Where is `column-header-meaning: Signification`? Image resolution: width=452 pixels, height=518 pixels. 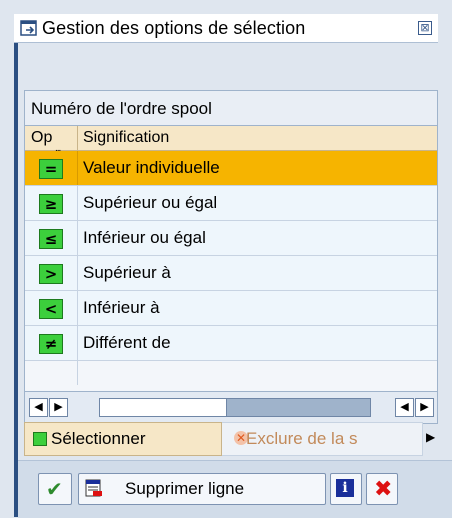 column-header-meaning: Signification is located at coordinates (126, 138).